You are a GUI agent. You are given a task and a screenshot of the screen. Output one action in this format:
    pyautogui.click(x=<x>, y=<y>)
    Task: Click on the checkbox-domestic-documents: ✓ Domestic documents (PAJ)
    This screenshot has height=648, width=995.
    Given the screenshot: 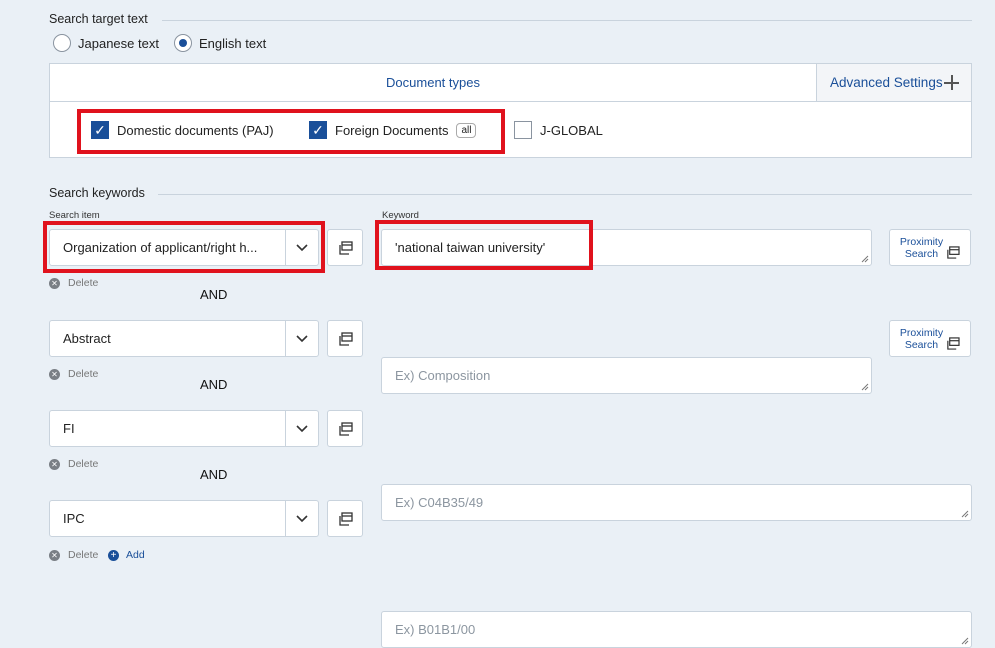 What is the action you would take?
    pyautogui.click(x=182, y=130)
    